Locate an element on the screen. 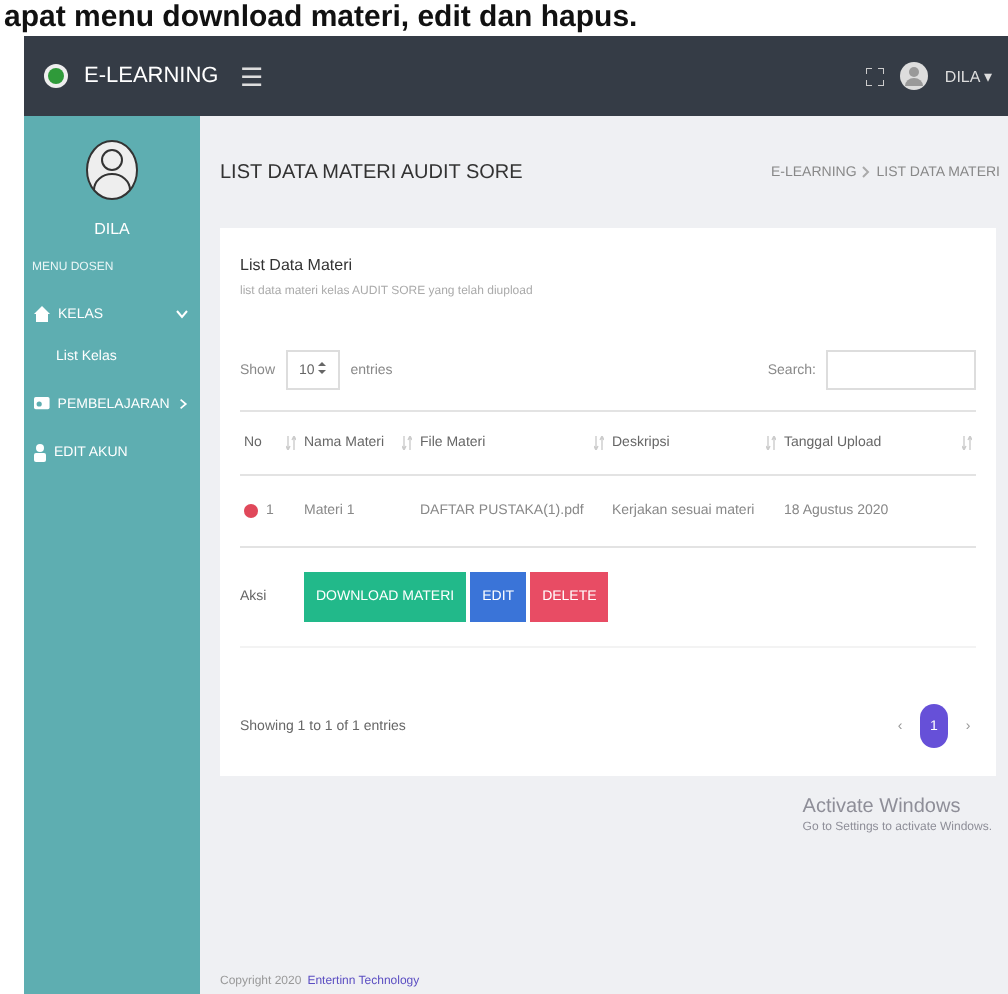 The height and width of the screenshot is (994, 1008). user-name: DILA is located at coordinates (112, 229).